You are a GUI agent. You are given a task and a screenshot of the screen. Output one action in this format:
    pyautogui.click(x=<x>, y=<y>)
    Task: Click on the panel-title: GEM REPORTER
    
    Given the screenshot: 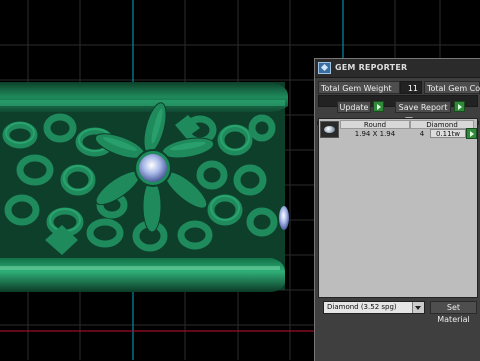 What is the action you would take?
    pyautogui.click(x=371, y=67)
    